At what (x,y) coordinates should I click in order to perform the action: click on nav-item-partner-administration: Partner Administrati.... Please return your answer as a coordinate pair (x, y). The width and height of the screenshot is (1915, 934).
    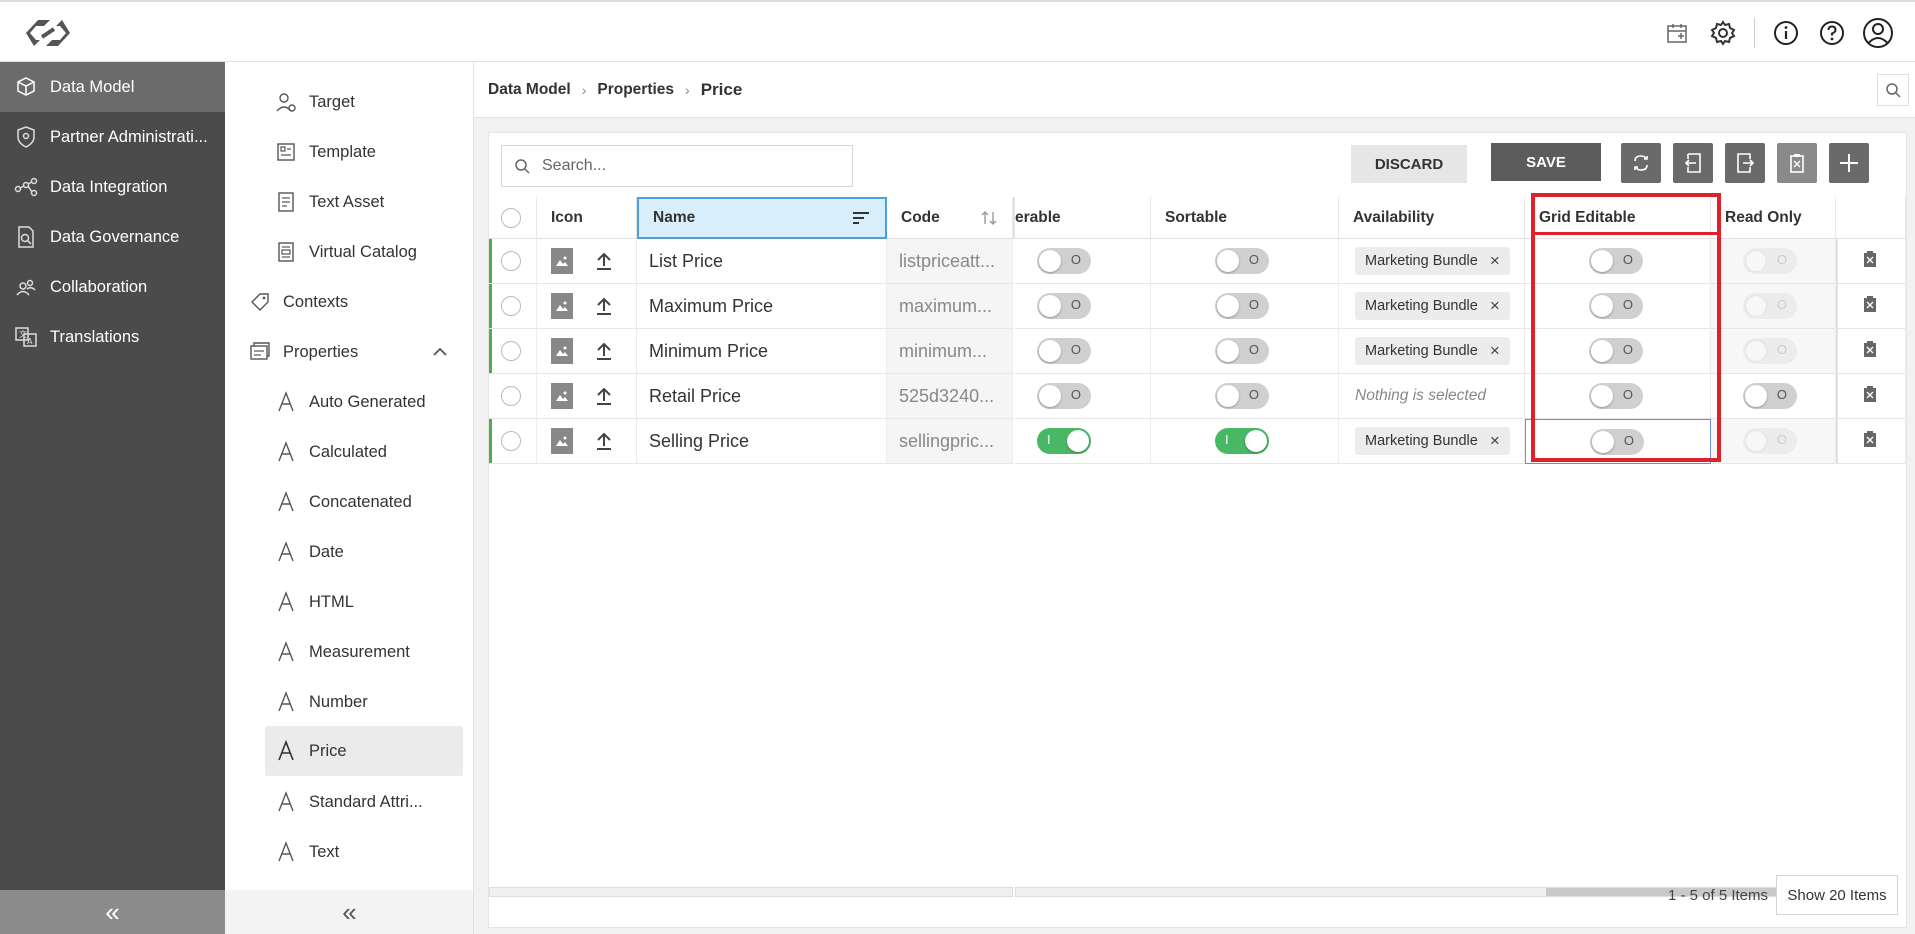
    Looking at the image, I should click on (112, 137).